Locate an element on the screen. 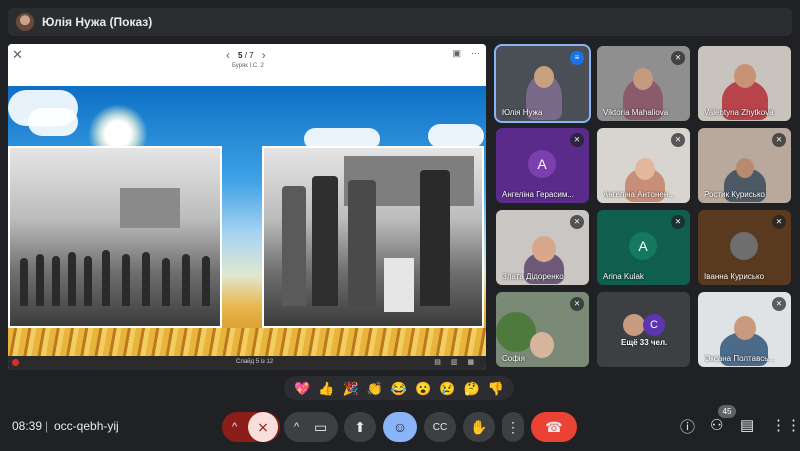 This screenshot has width=800, height=451. chat-icon: ▤ is located at coordinates (747, 425).